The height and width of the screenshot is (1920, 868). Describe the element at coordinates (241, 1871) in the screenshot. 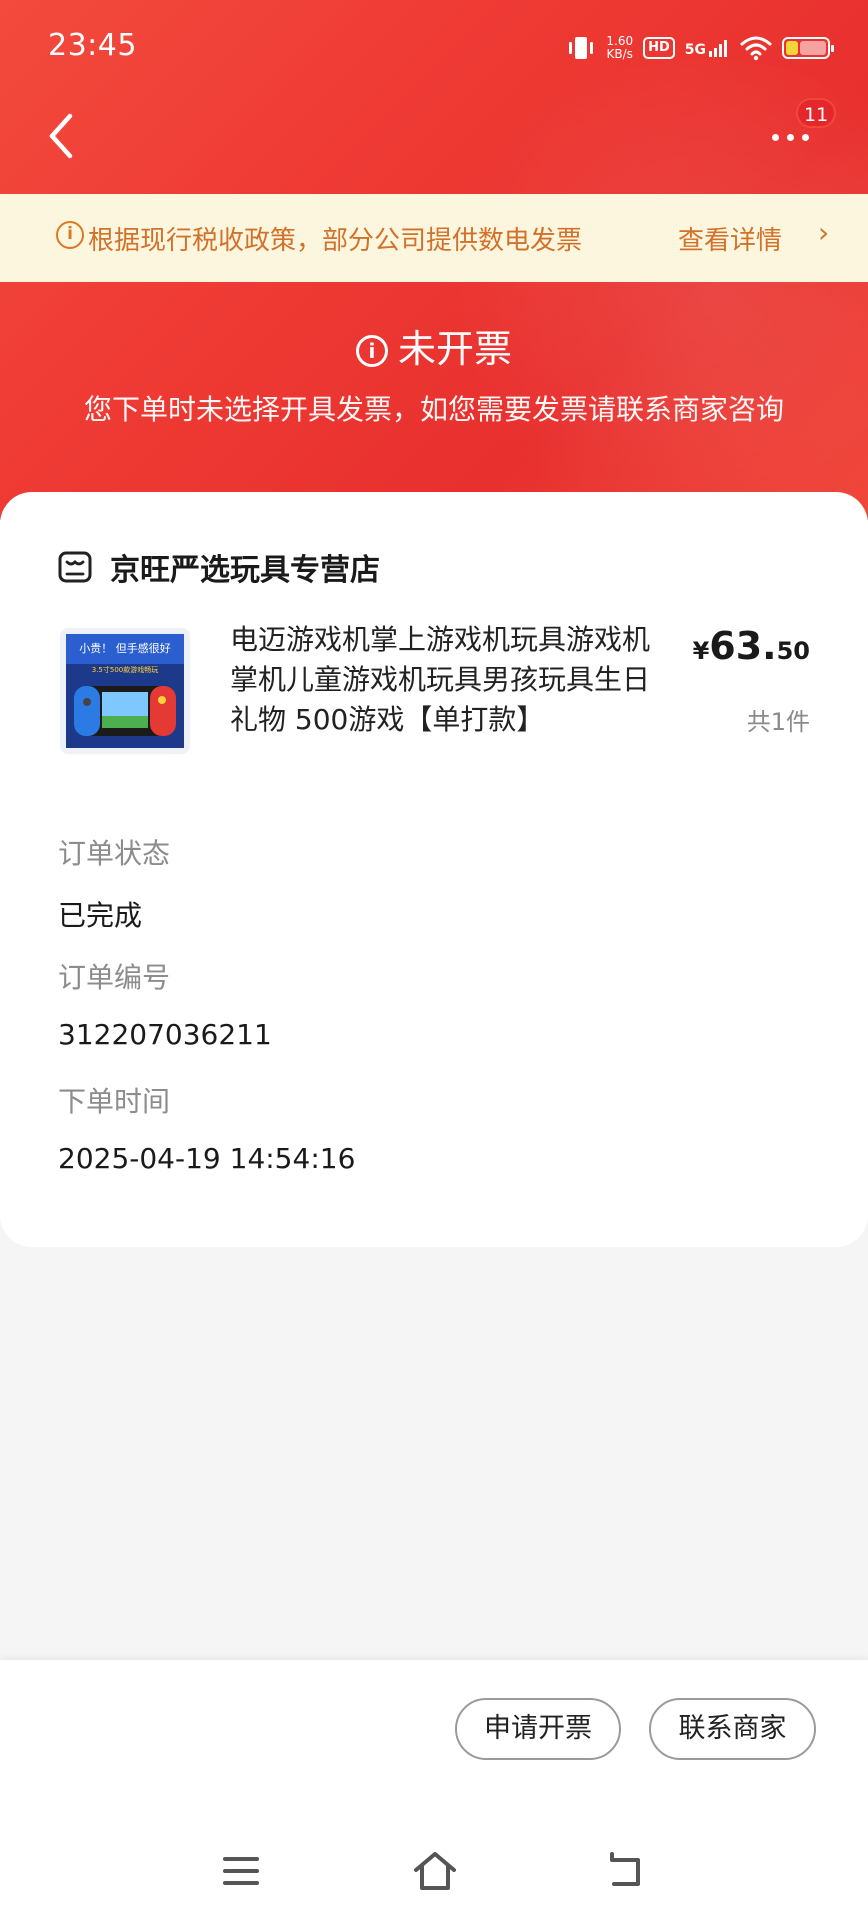

I see `menu-icon` at that location.